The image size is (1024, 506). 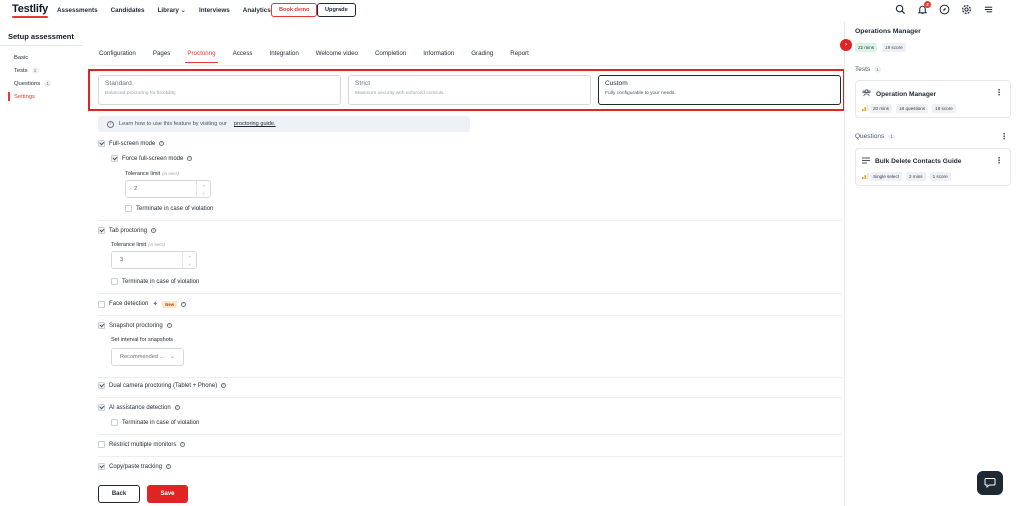 What do you see at coordinates (101, 444) in the screenshot?
I see `restrict-monitors-checkbox` at bounding box center [101, 444].